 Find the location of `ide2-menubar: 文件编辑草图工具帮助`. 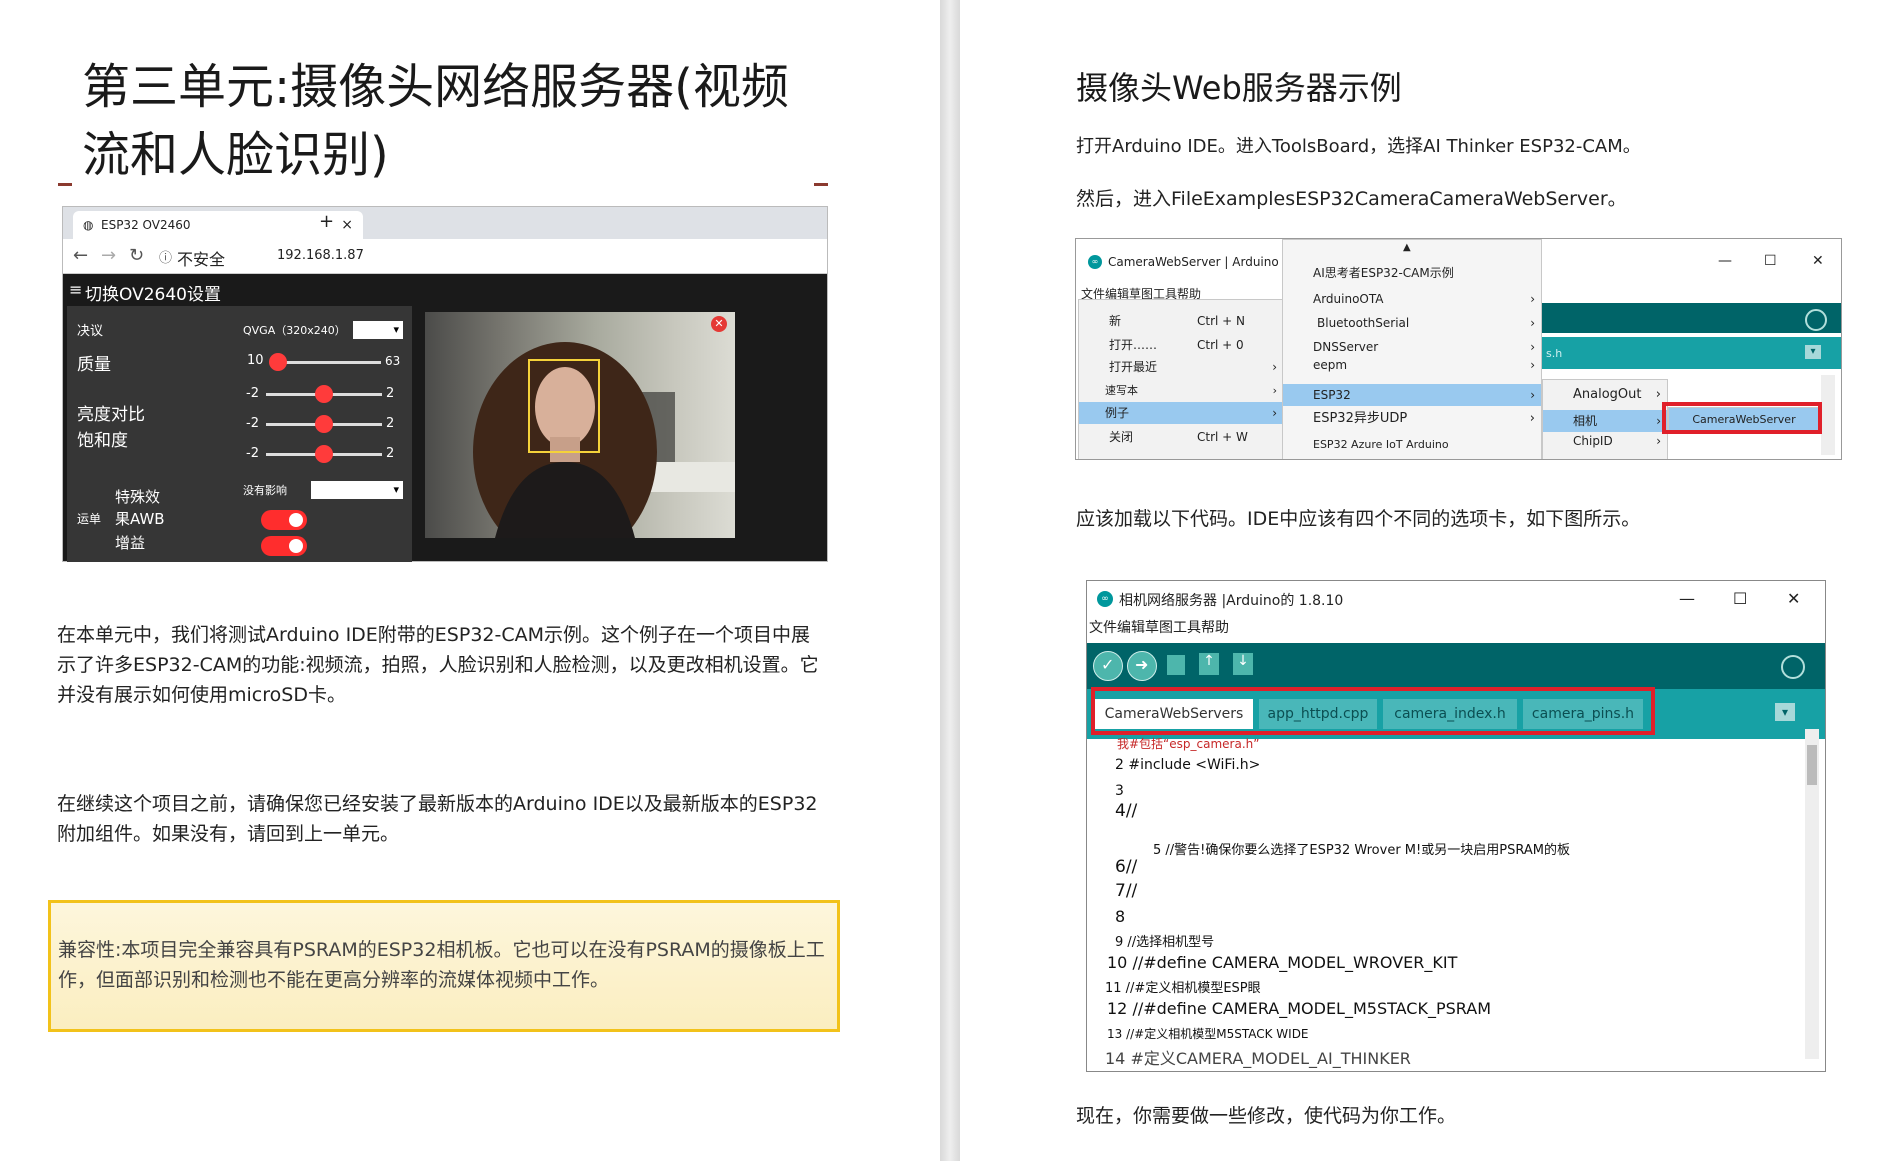

ide2-menubar: 文件编辑草图工具帮助 is located at coordinates (1159, 627).